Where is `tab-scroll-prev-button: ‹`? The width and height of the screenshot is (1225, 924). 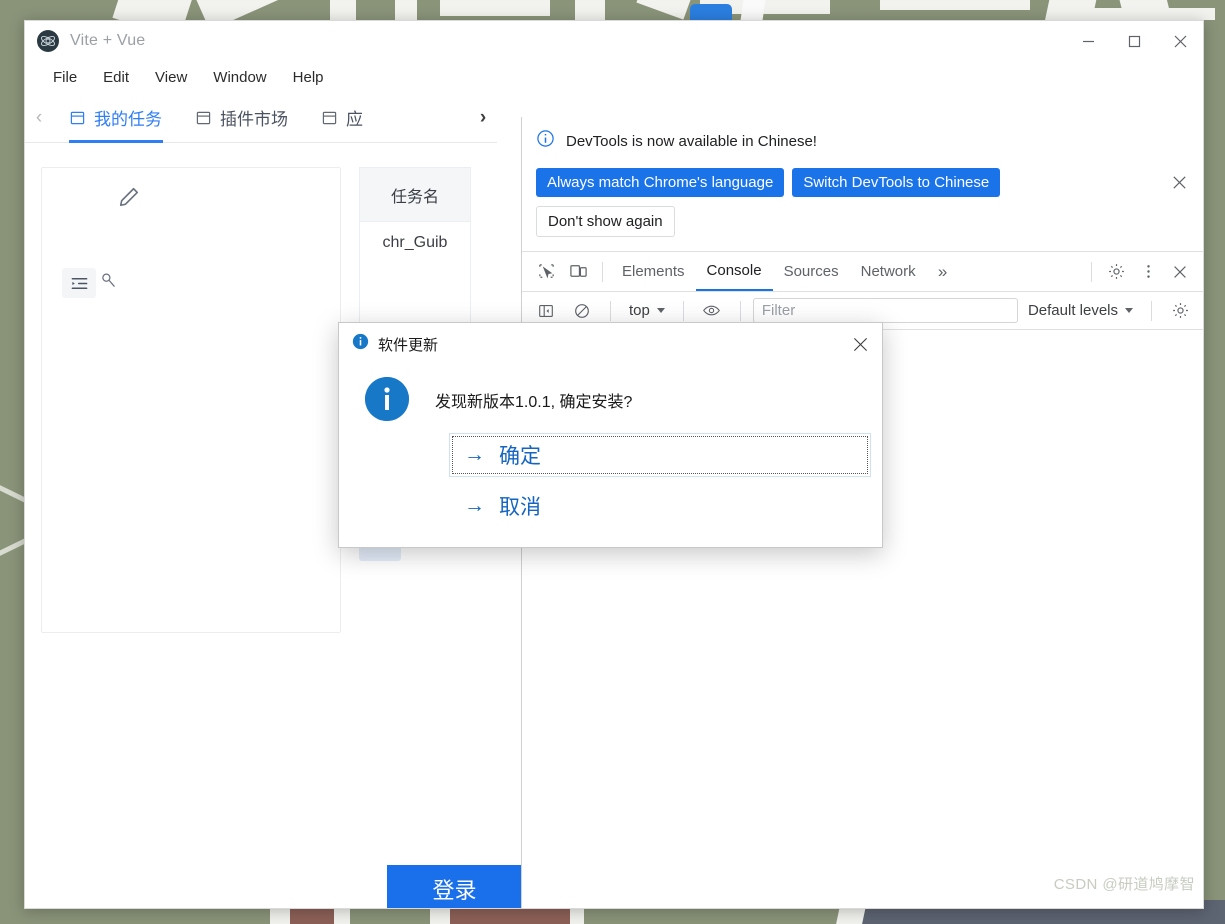 tab-scroll-prev-button: ‹ is located at coordinates (39, 118).